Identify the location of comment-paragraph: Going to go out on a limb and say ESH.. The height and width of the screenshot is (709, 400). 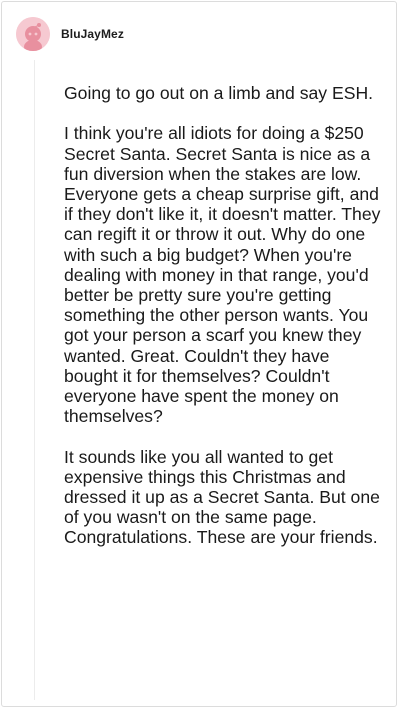
(219, 93).